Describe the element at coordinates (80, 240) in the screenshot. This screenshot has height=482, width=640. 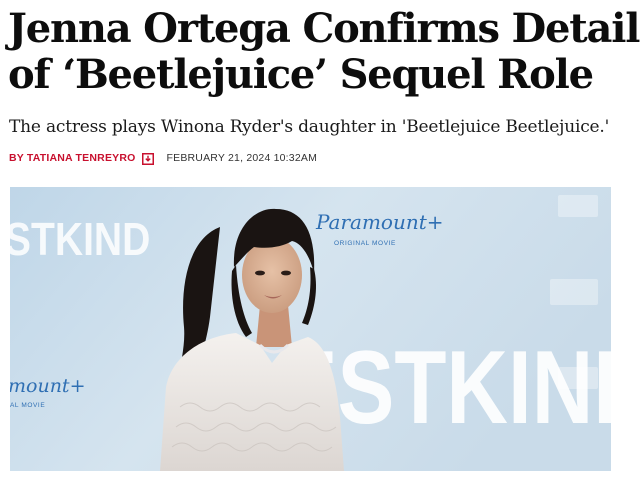
I see `backdrop-text-left: STKIND` at that location.